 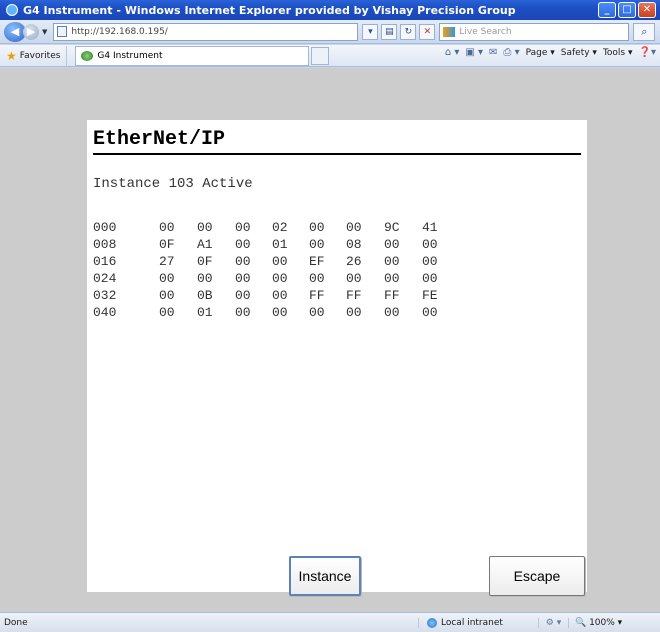 What do you see at coordinates (644, 31) in the screenshot?
I see `search-icon: ⌕` at bounding box center [644, 31].